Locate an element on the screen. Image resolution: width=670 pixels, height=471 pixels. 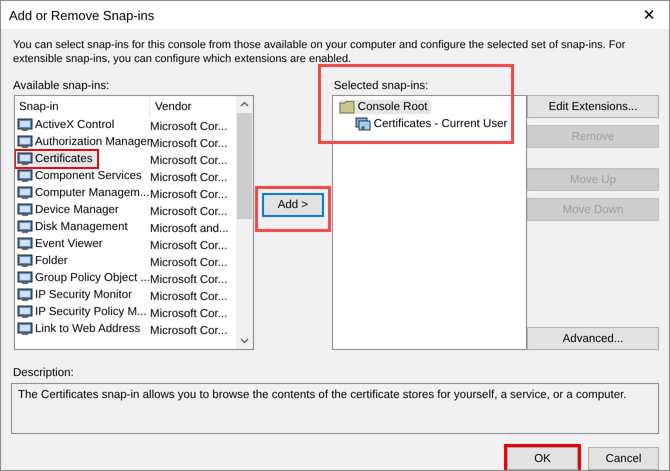
selected-label: Selected snap-ins: is located at coordinates (382, 87).